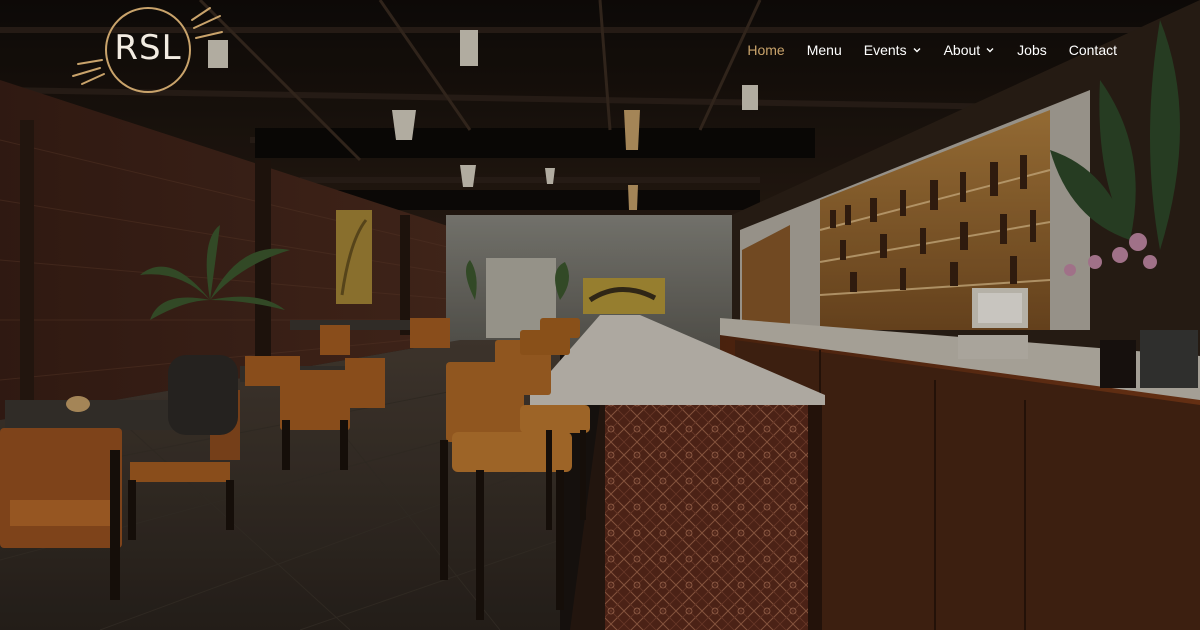 This screenshot has height=630, width=1200. I want to click on nav-item-label: Jobs, so click(1032, 50).